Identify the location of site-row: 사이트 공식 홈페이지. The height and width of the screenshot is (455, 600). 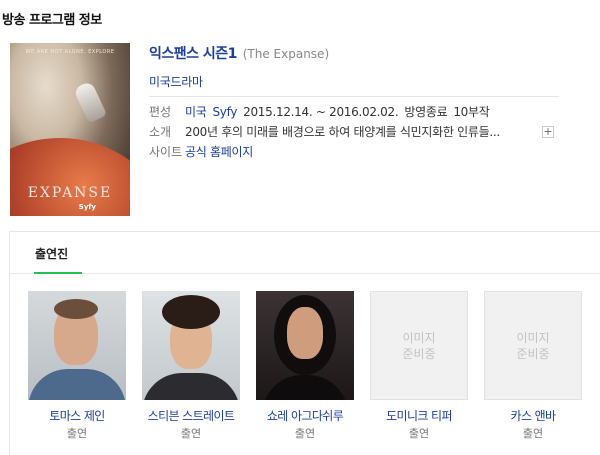
(201, 151).